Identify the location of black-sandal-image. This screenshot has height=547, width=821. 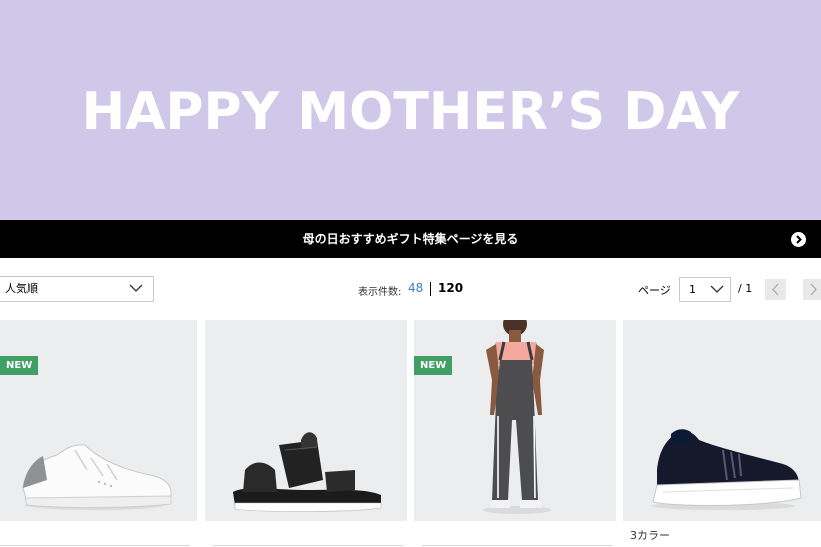
(307, 472).